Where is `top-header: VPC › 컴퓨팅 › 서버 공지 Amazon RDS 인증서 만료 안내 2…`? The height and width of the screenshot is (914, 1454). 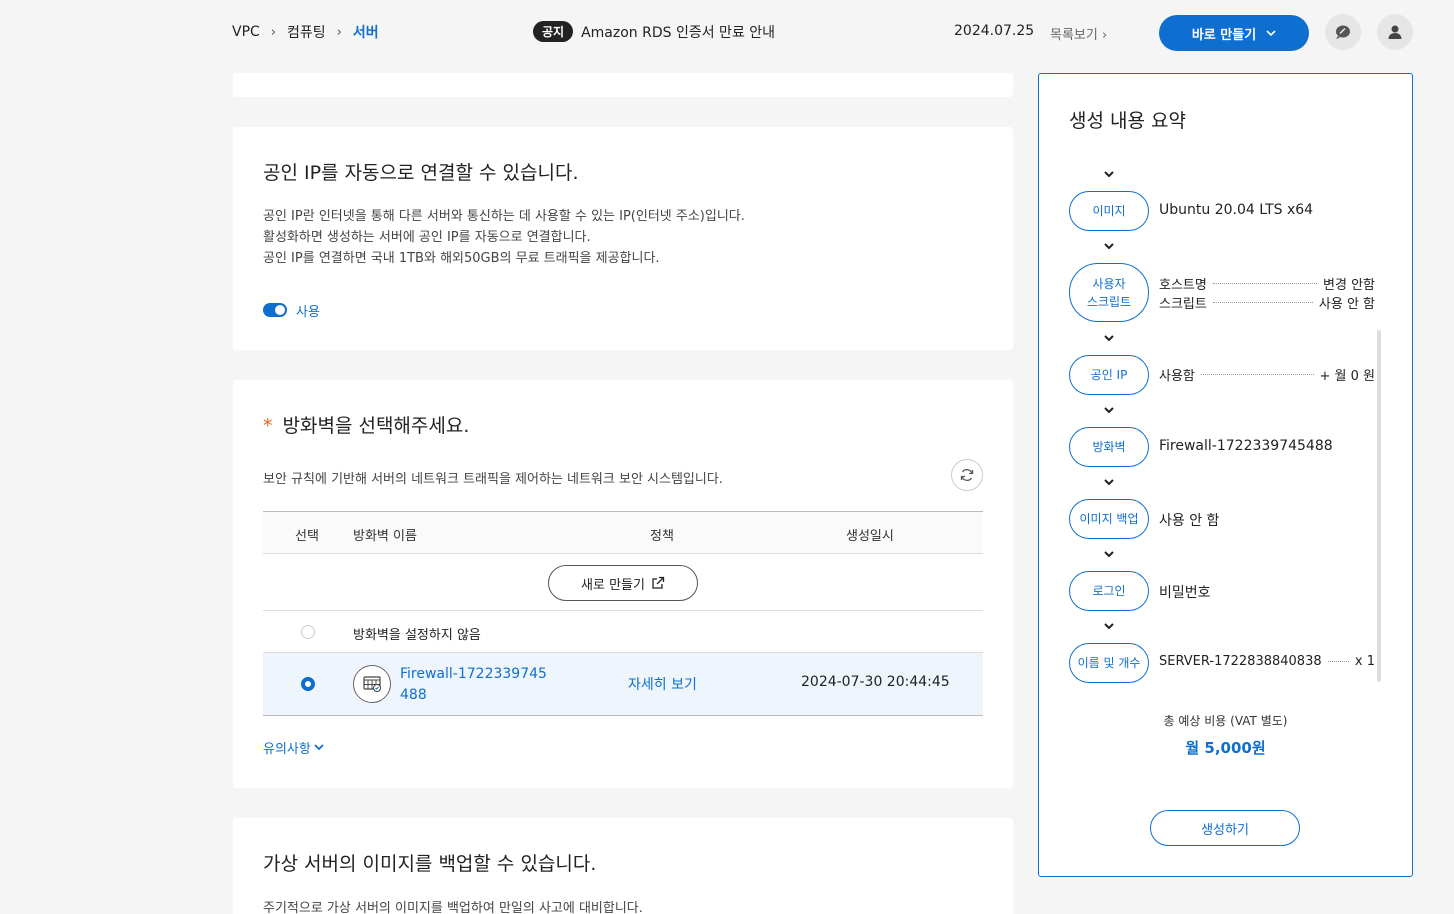
top-header: VPC › 컴퓨팅 › 서버 공지 Amazon RDS 인증서 만료 안내 2… is located at coordinates (727, 32).